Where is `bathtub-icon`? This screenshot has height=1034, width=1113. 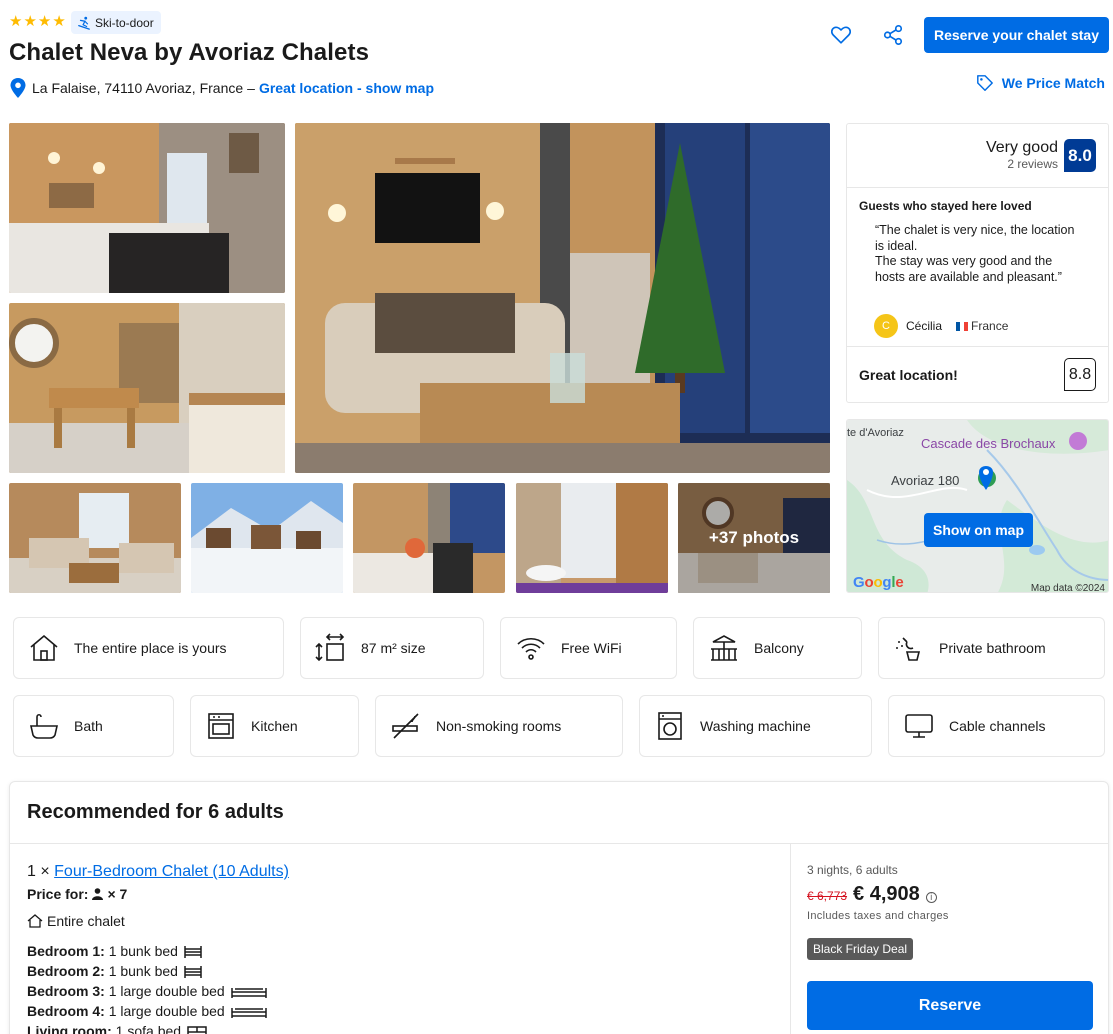 bathtub-icon is located at coordinates (44, 726).